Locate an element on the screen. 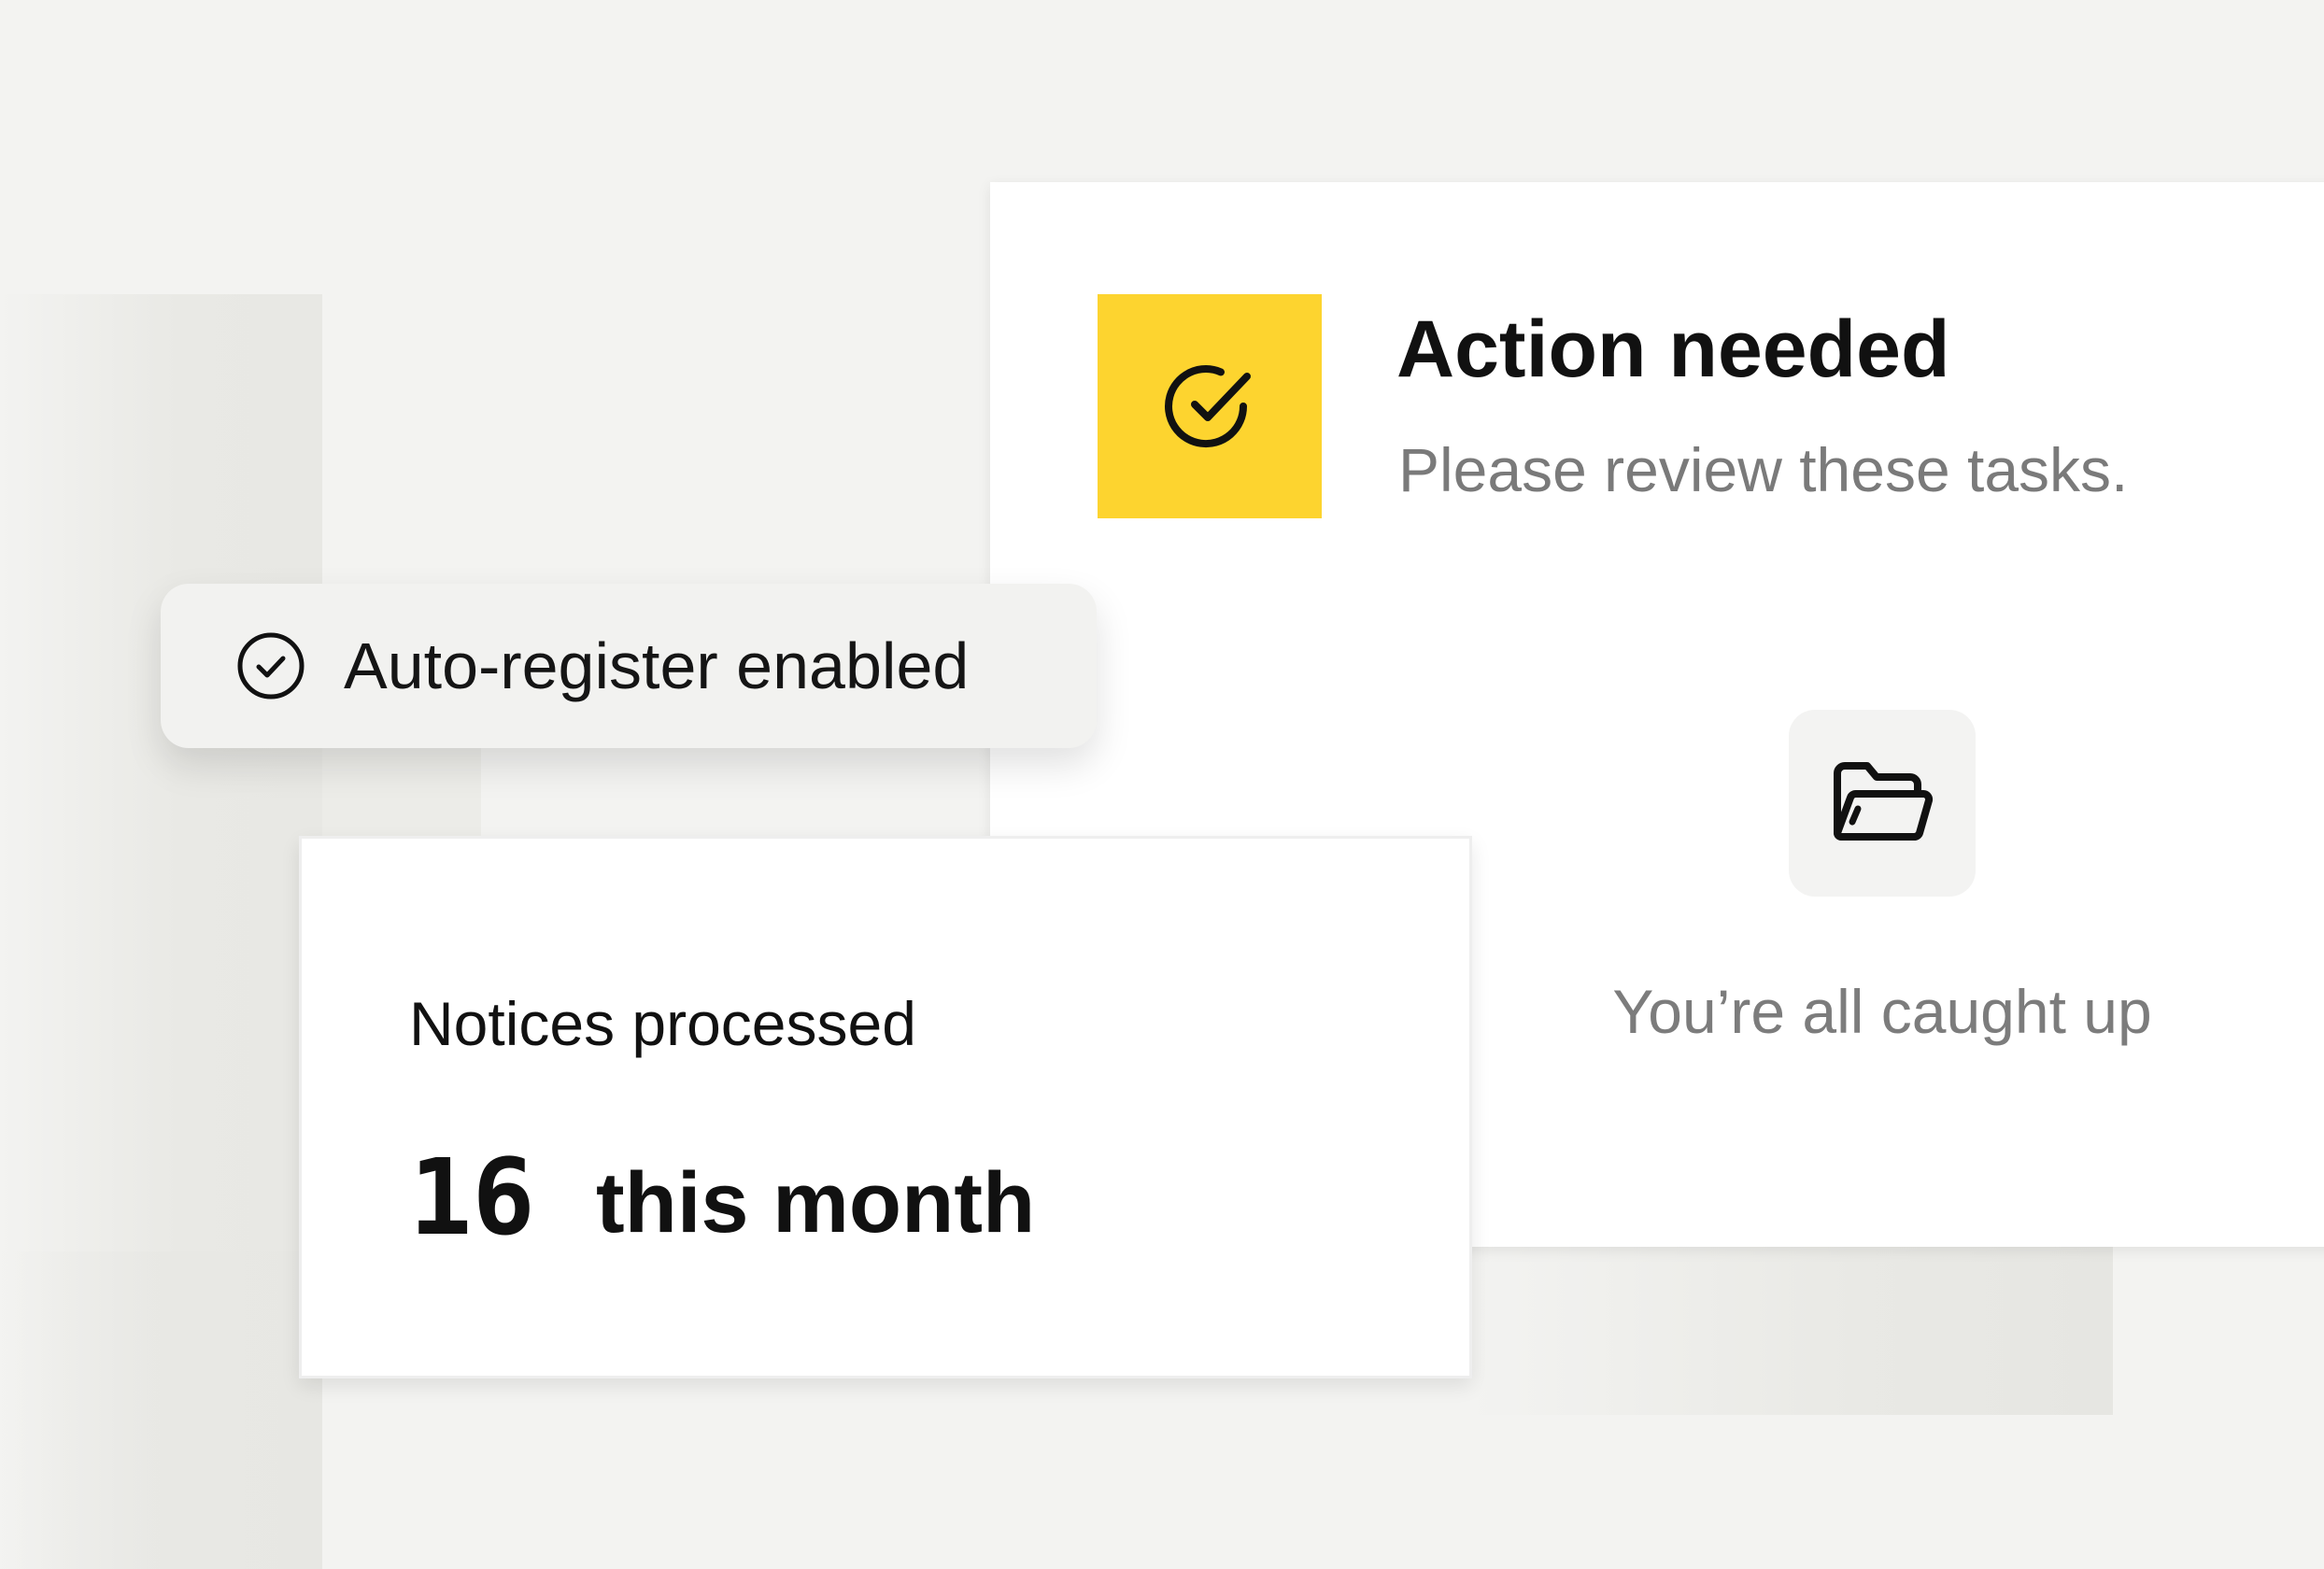  auto-register-badge: Auto-register enabled is located at coordinates (629, 666).